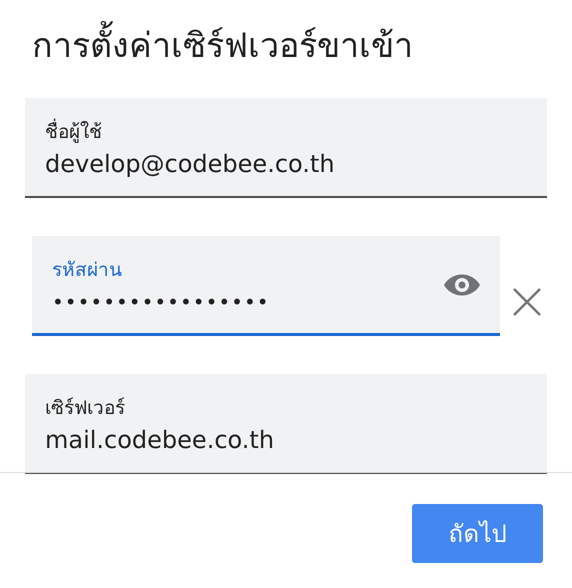 This screenshot has width=572, height=588. I want to click on field-value: develop@codebee.co.th, so click(190, 164).